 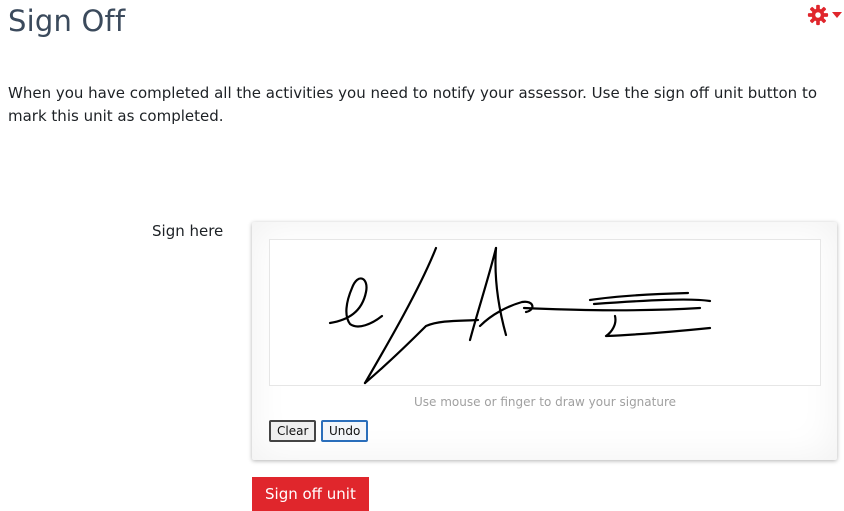 What do you see at coordinates (67, 21) in the screenshot?
I see `page-title: Sign Off` at bounding box center [67, 21].